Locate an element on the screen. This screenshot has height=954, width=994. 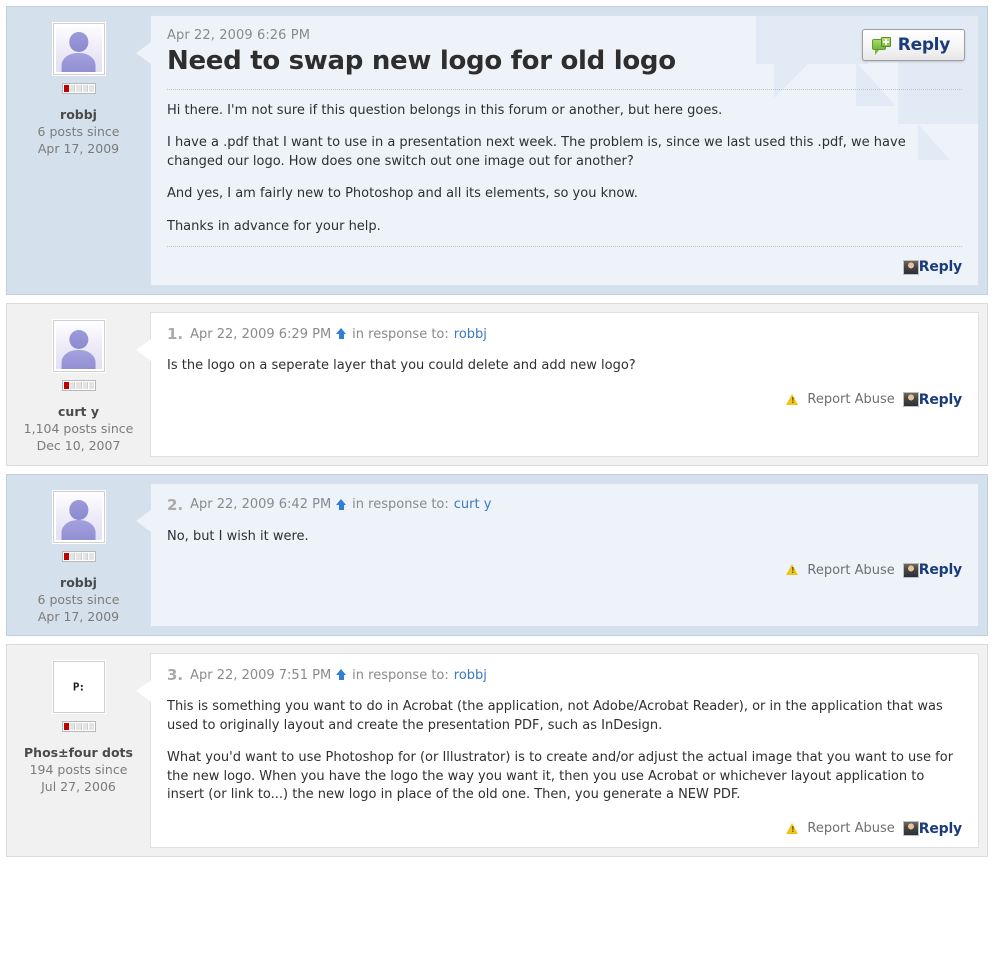
post-date: Apr 22, 2009 7:51 PM is located at coordinates (261, 675).